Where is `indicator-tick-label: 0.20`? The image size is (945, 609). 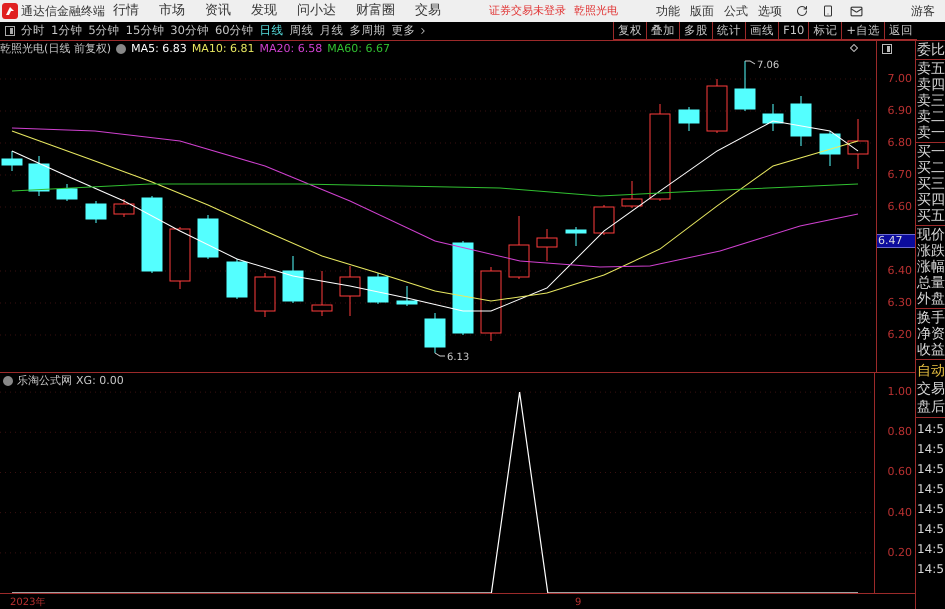
indicator-tick-label: 0.20 is located at coordinates (900, 552).